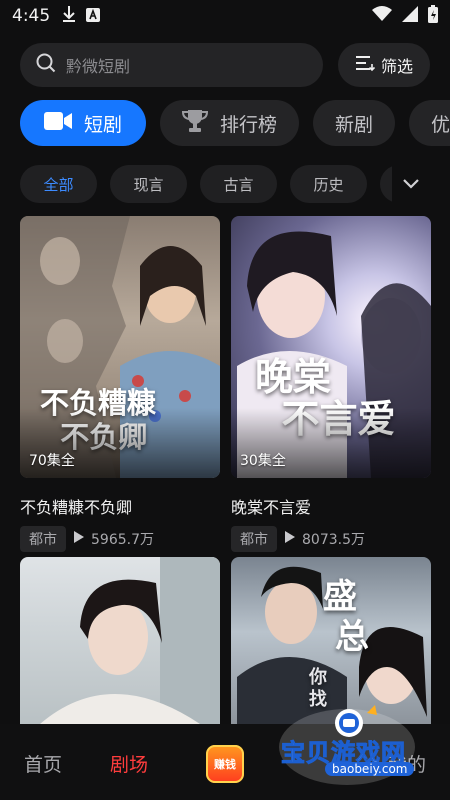 The image size is (450, 800). Describe the element at coordinates (129, 763) in the screenshot. I see `nav-theater: 剧场` at that location.